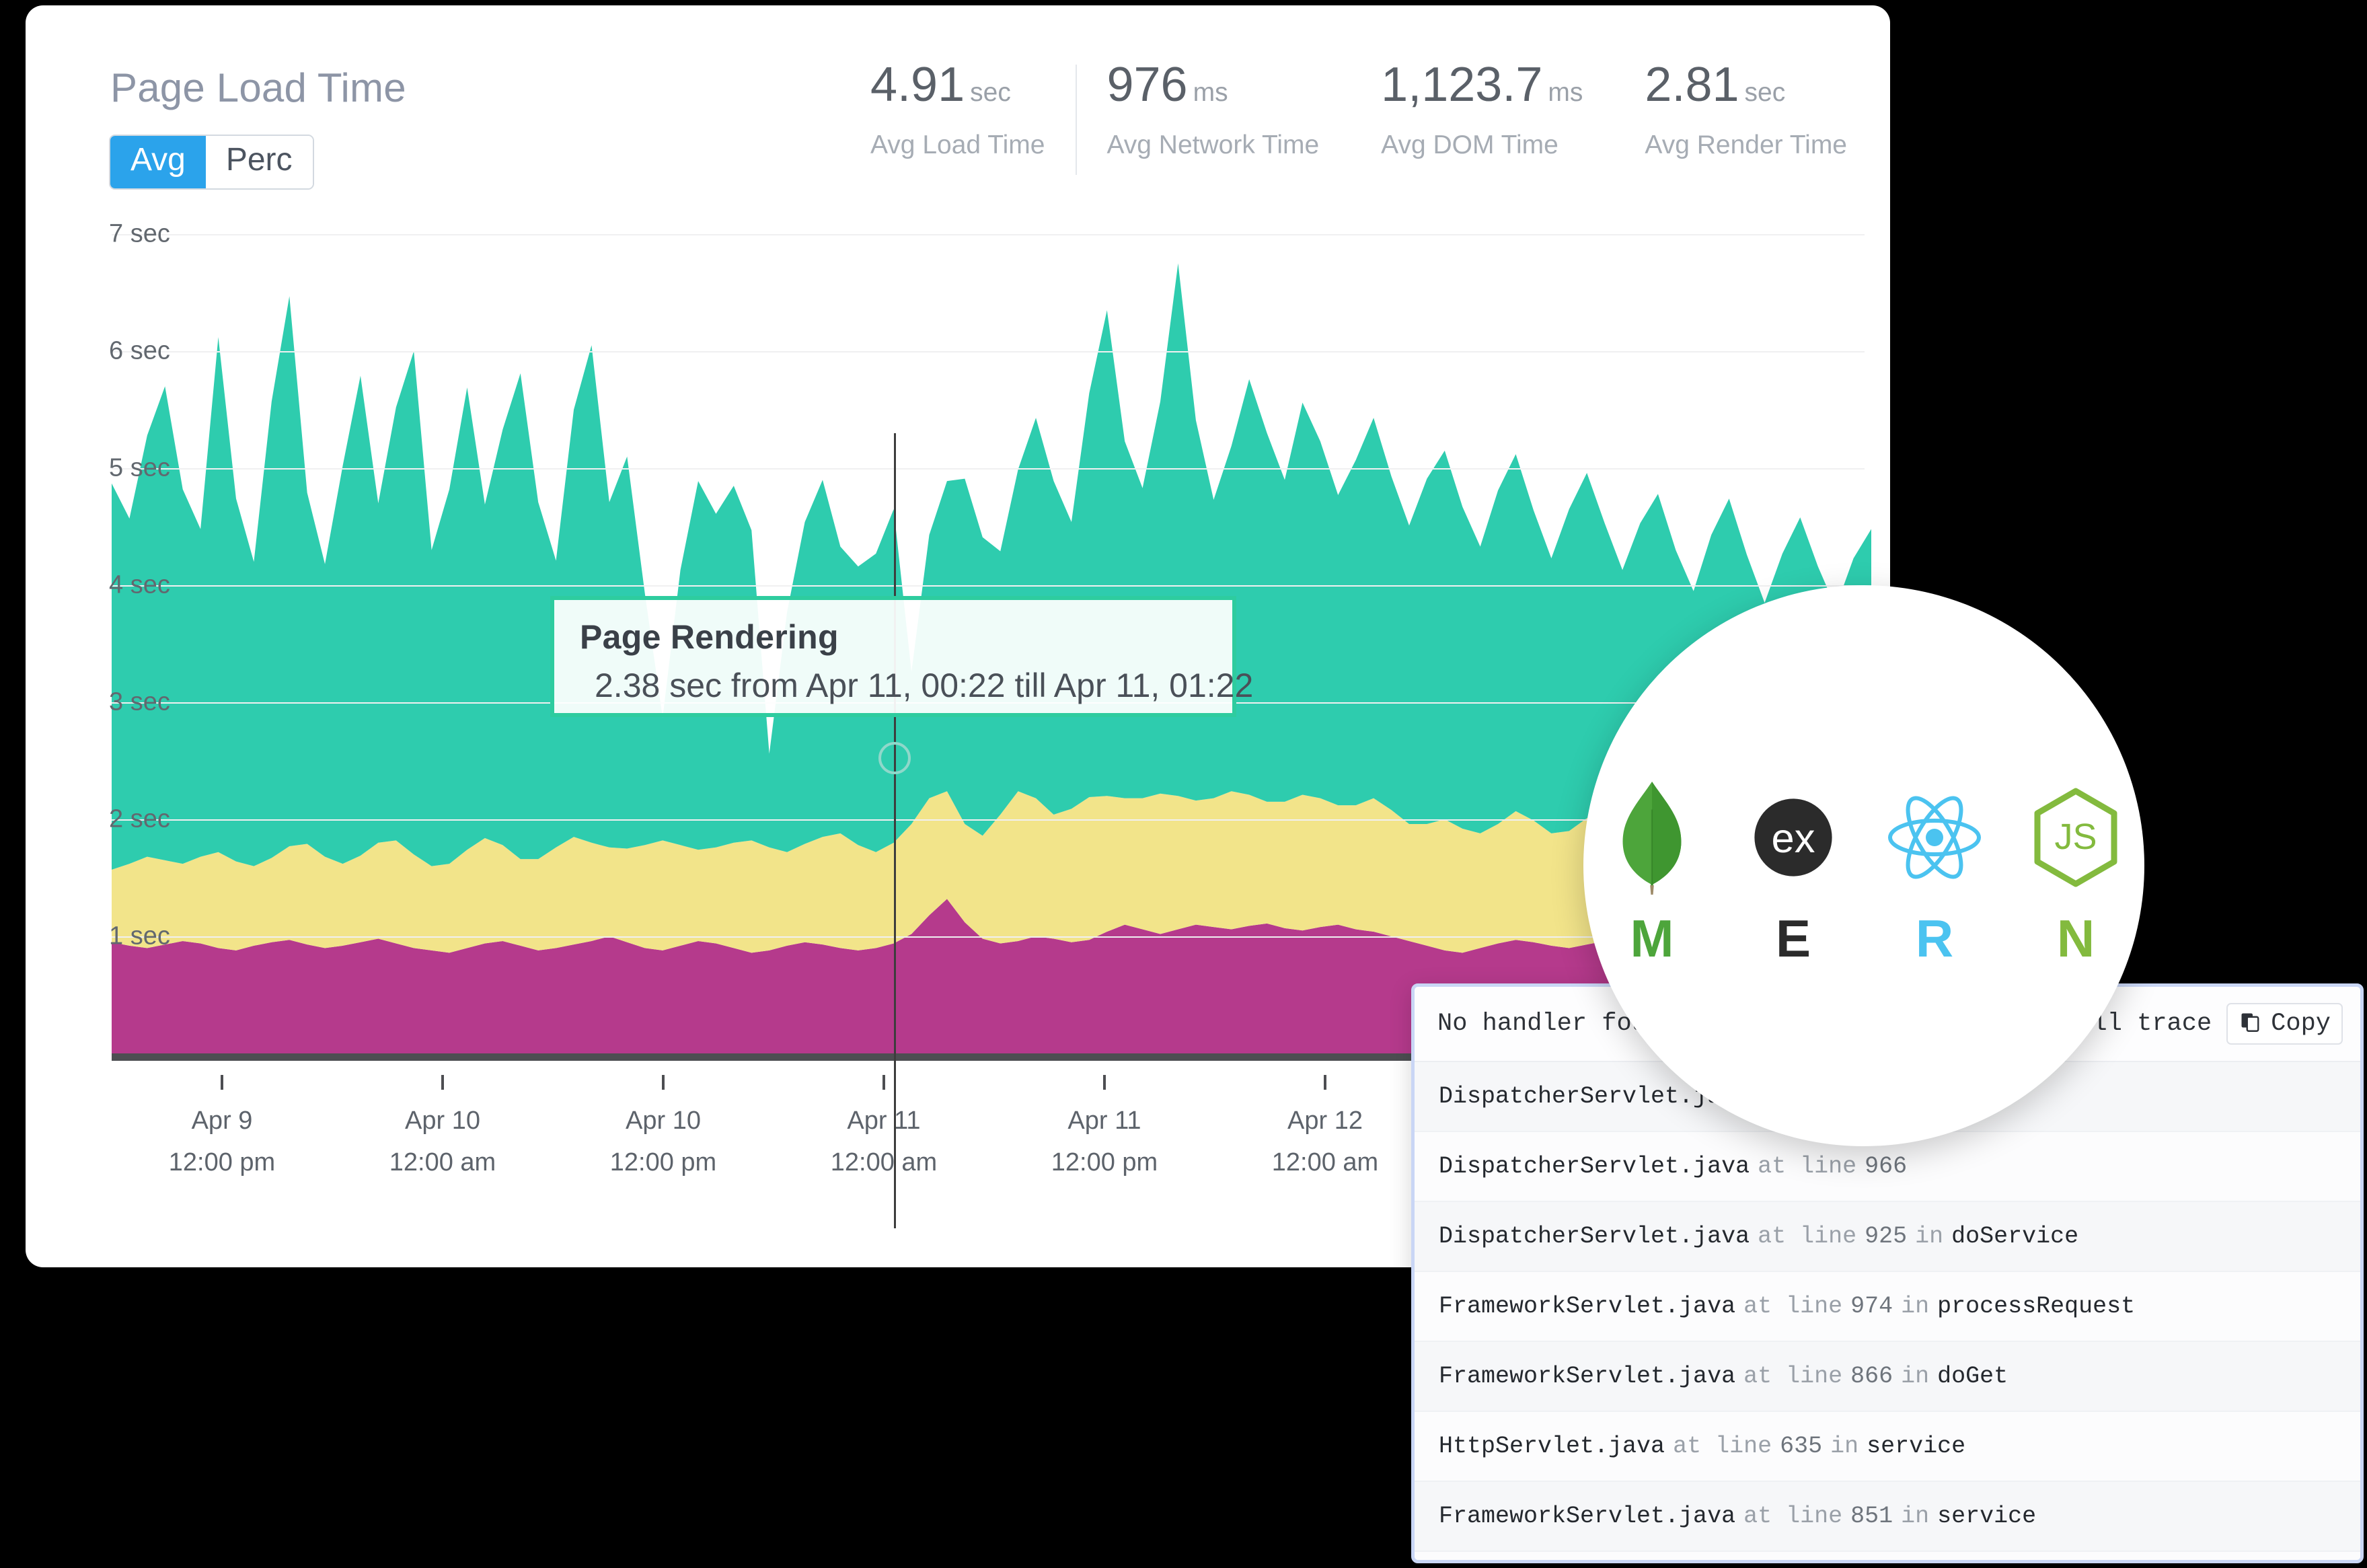 The width and height of the screenshot is (2367, 1568). I want to click on copy-button: Copy, so click(2284, 1024).